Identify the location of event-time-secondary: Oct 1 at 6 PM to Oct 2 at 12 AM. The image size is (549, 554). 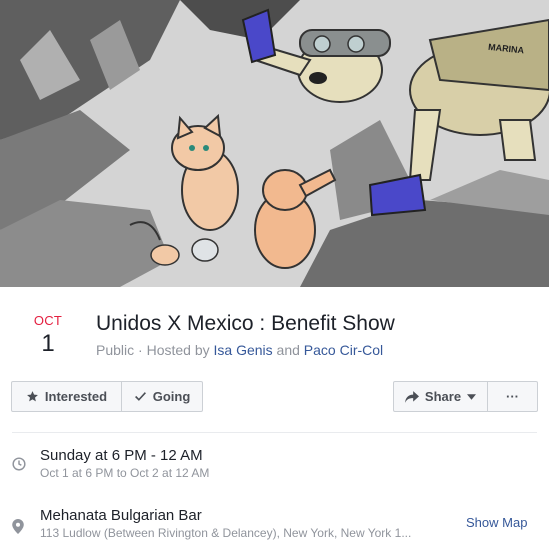
(125, 473).